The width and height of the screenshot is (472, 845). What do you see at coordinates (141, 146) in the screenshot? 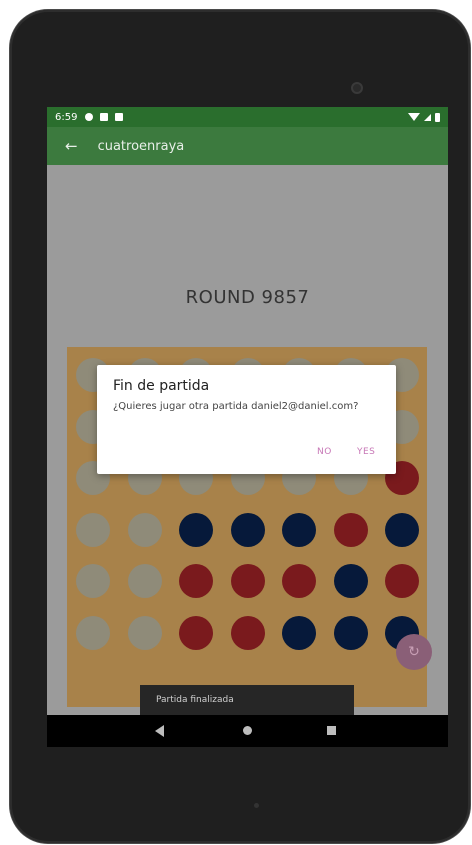
I see `app-title: cuatroenraya` at bounding box center [141, 146].